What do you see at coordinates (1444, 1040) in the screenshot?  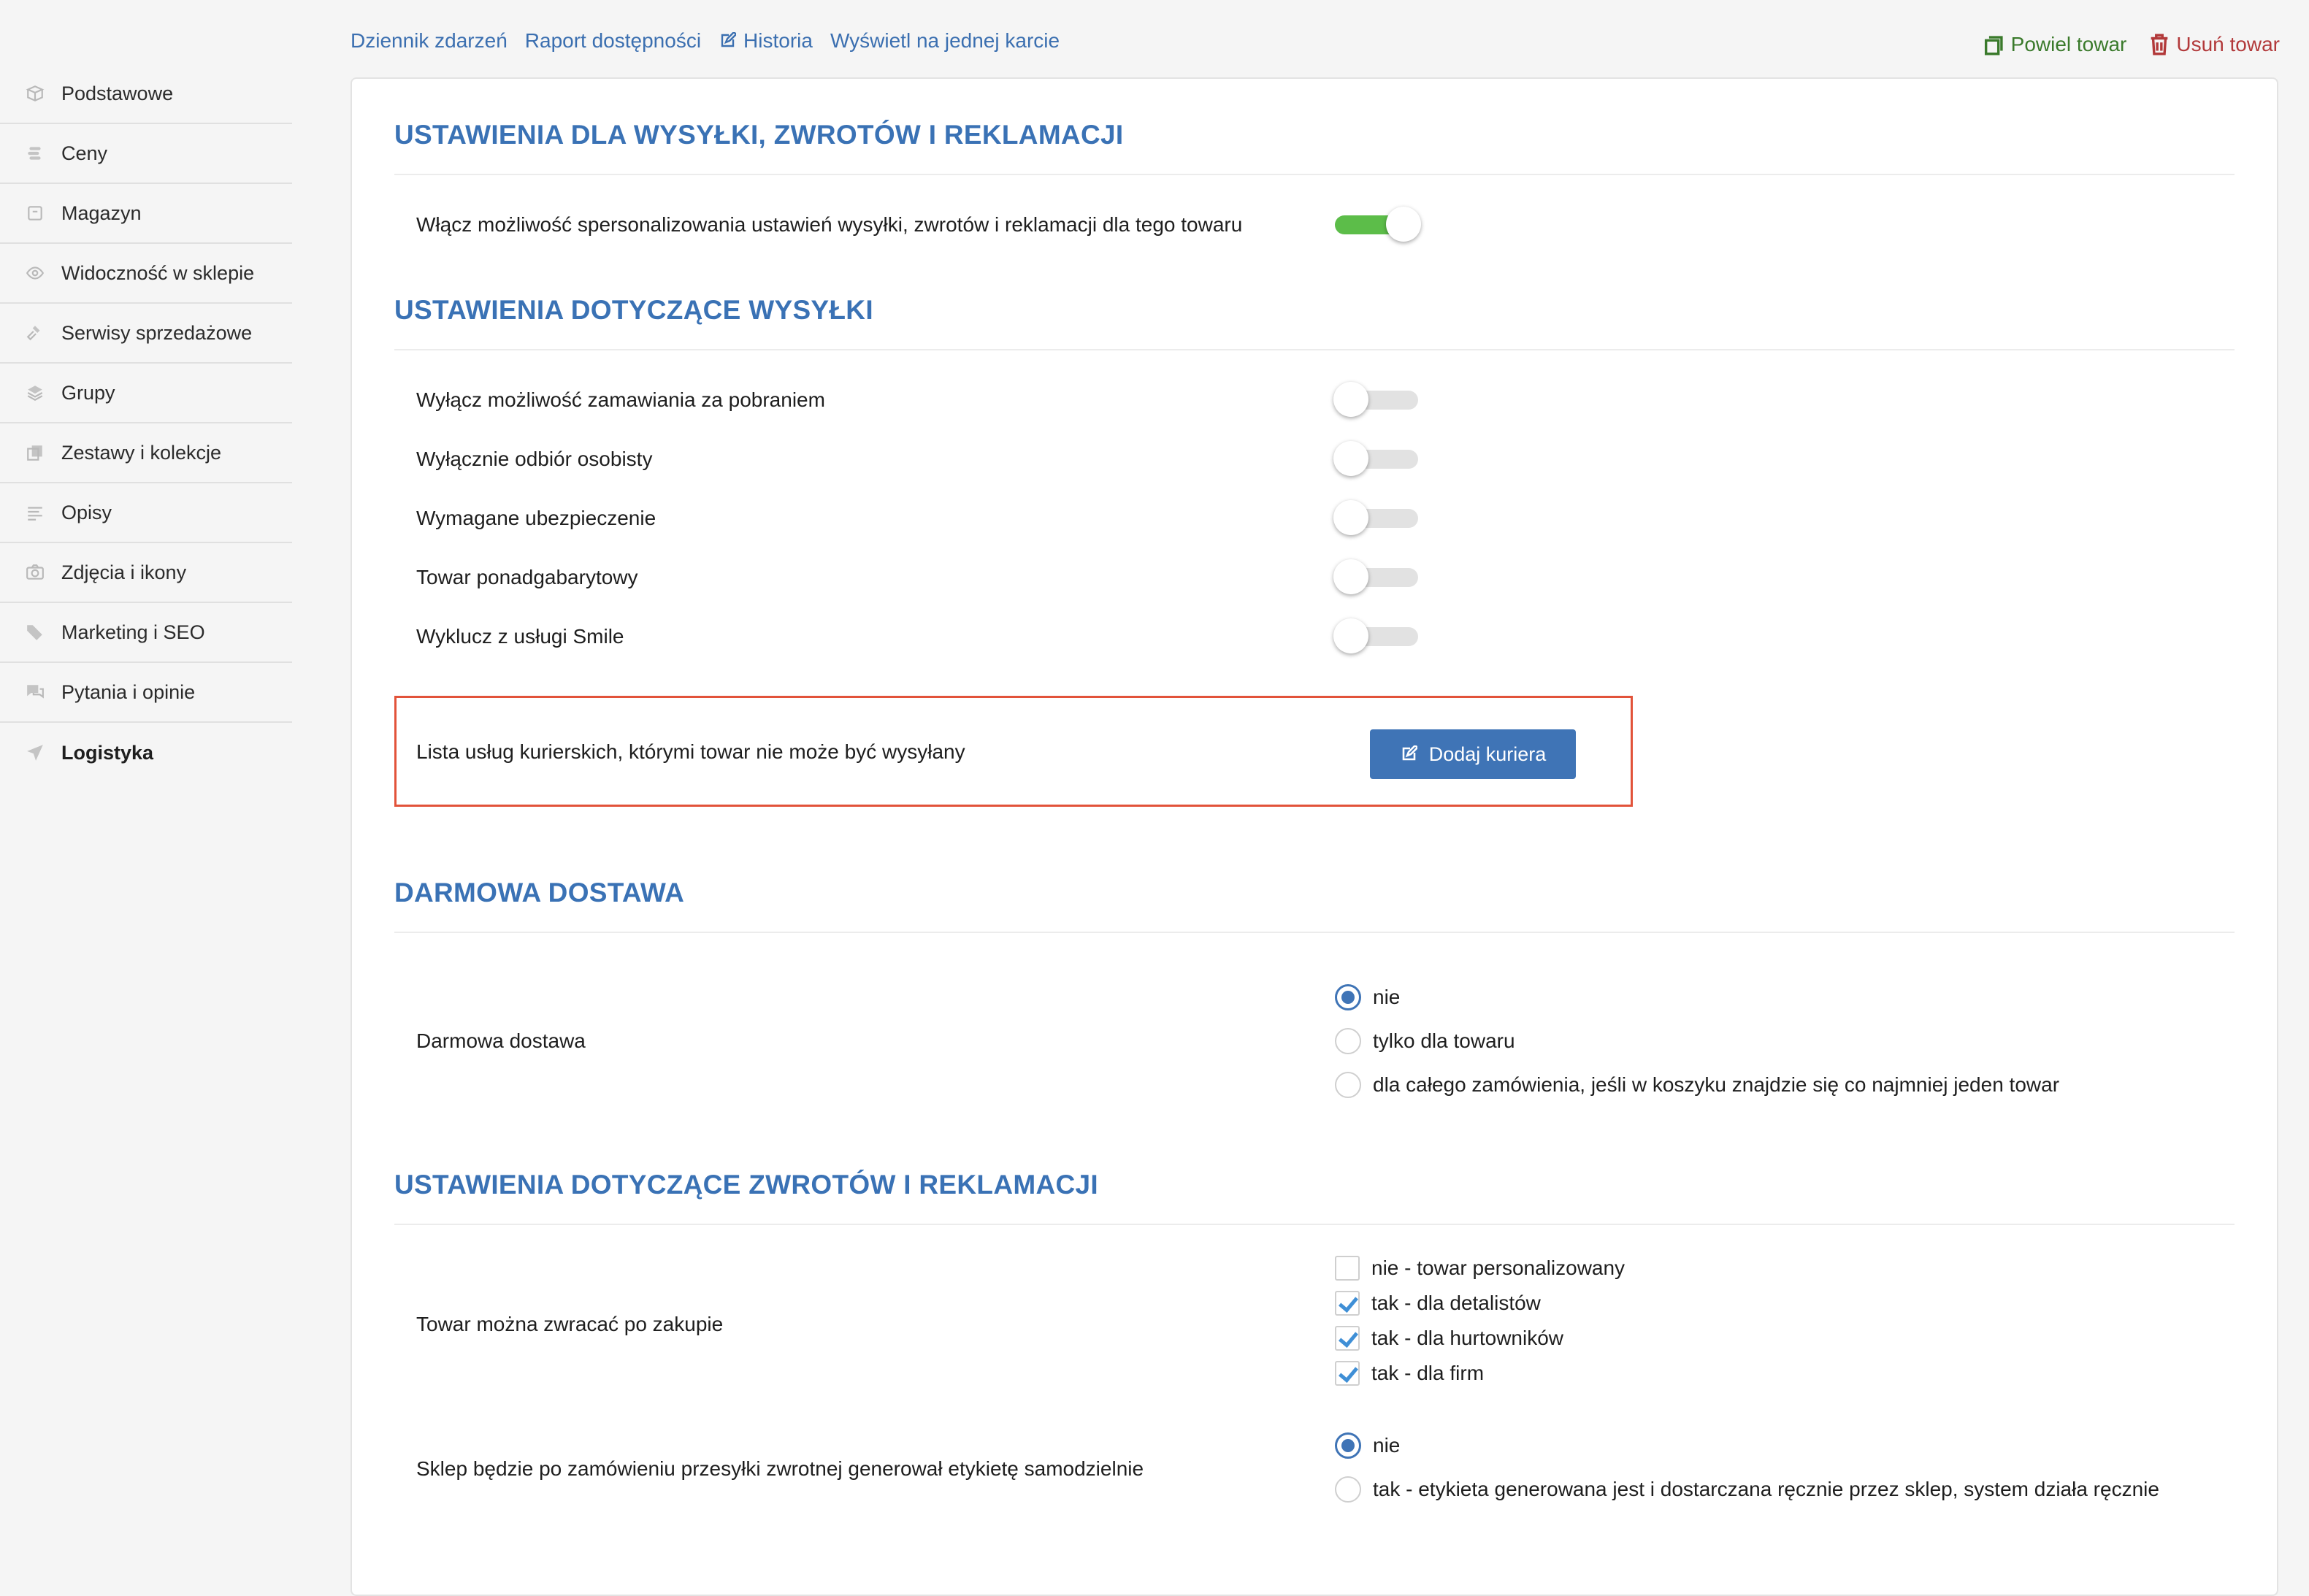 I see `option-label: tylko dla towaru` at bounding box center [1444, 1040].